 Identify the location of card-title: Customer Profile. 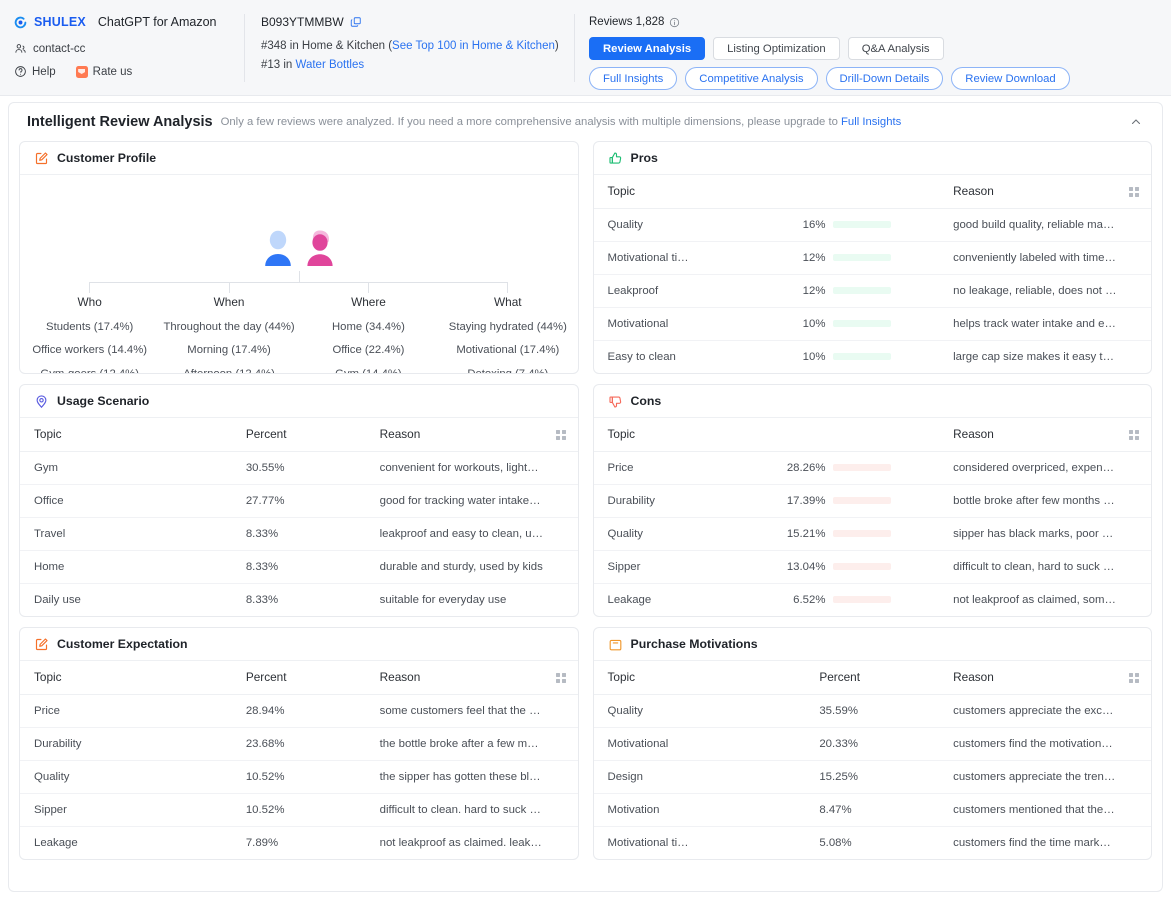
(107, 158).